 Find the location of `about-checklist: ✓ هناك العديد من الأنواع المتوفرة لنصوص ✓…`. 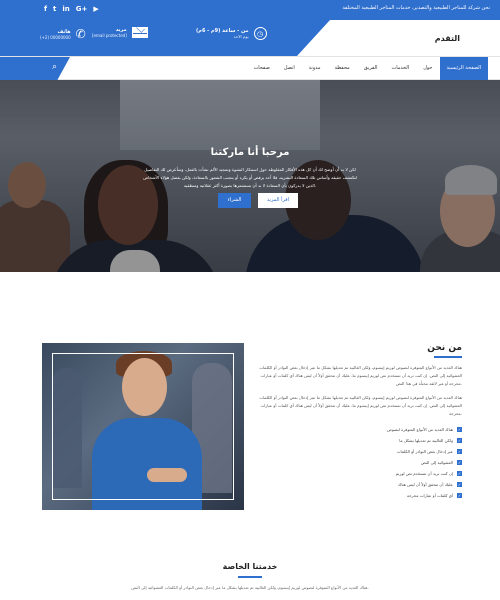

about-checklist: ✓ هناك العديد من الأنواع المتوفرة لنصوص ✓… is located at coordinates (357, 462).